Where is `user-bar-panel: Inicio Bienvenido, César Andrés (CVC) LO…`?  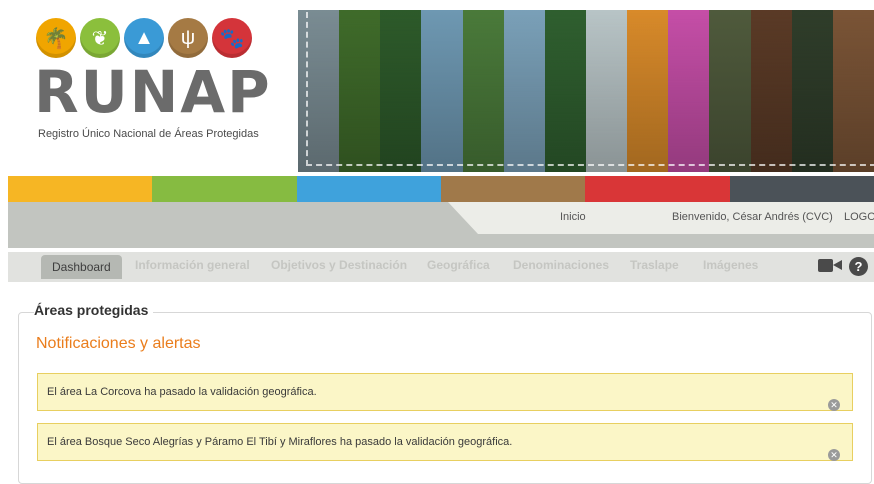 user-bar-panel: Inicio Bienvenido, César Andrés (CVC) LO… is located at coordinates (661, 218).